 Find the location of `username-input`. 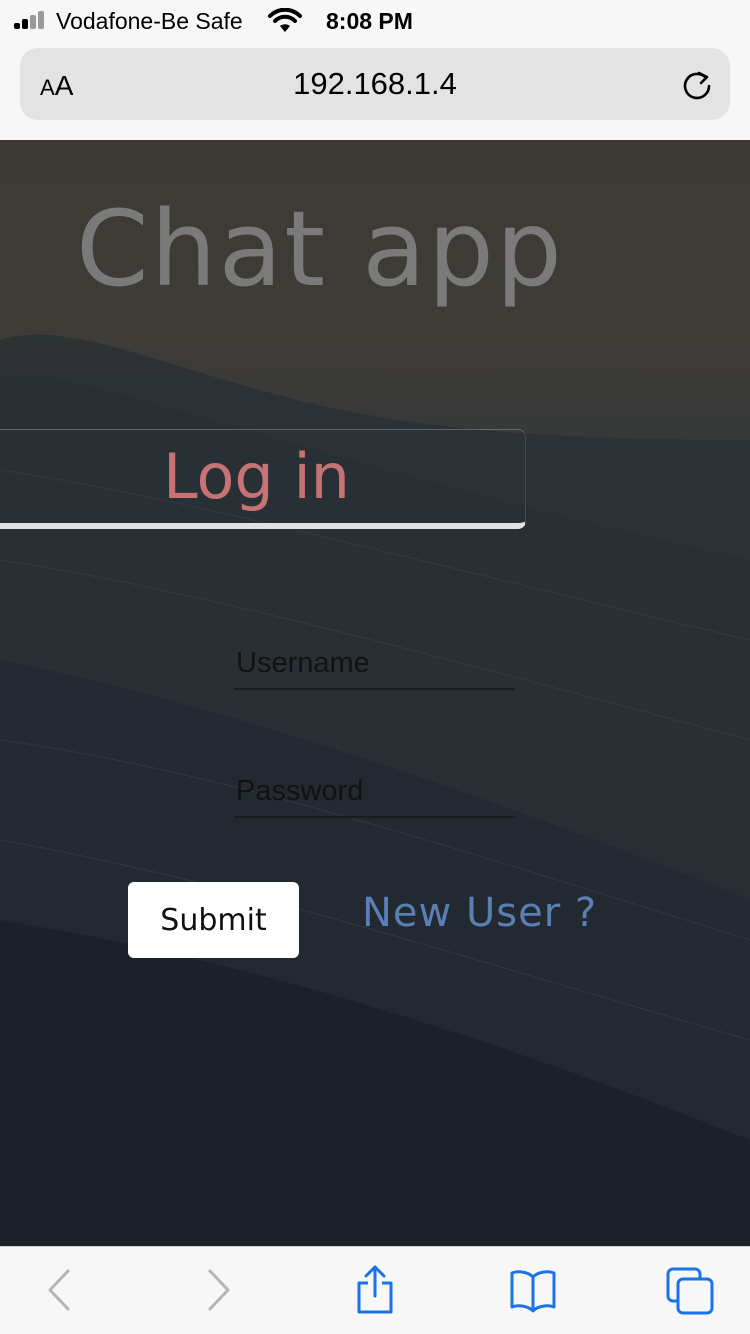

username-input is located at coordinates (374, 664).